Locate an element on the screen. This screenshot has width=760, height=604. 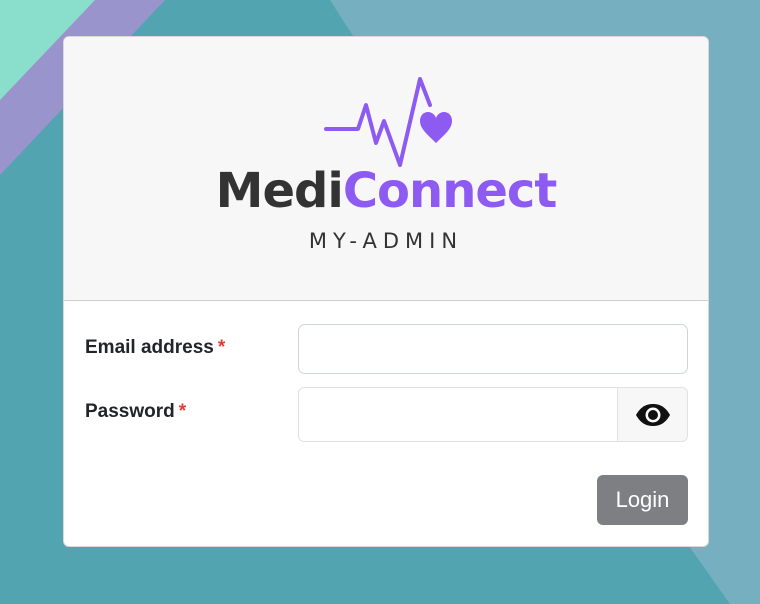
password-label-text: Password is located at coordinates (130, 411).